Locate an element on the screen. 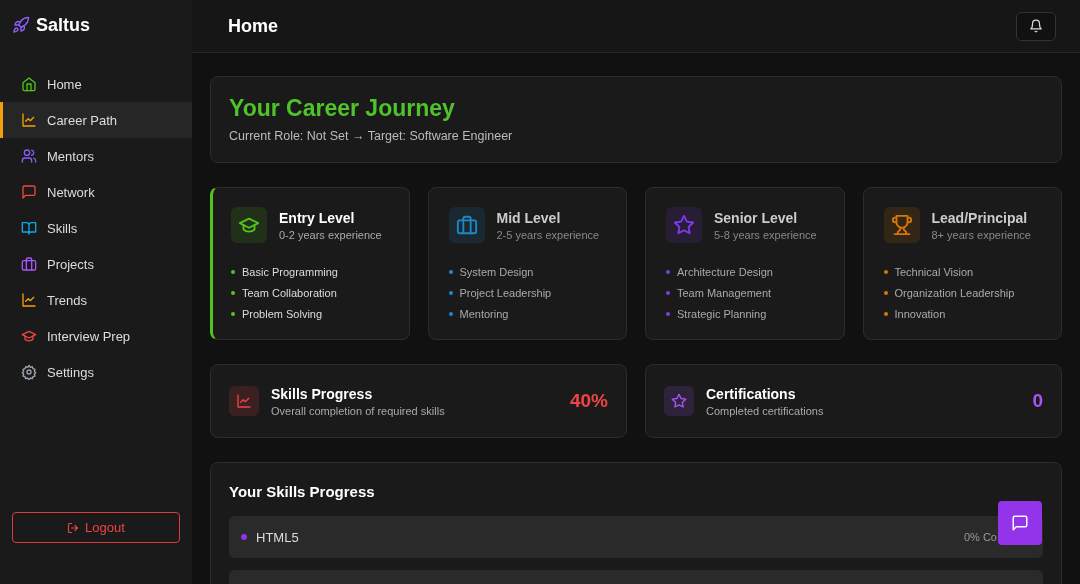  skill-text: Strategic Planning is located at coordinates (722, 313).